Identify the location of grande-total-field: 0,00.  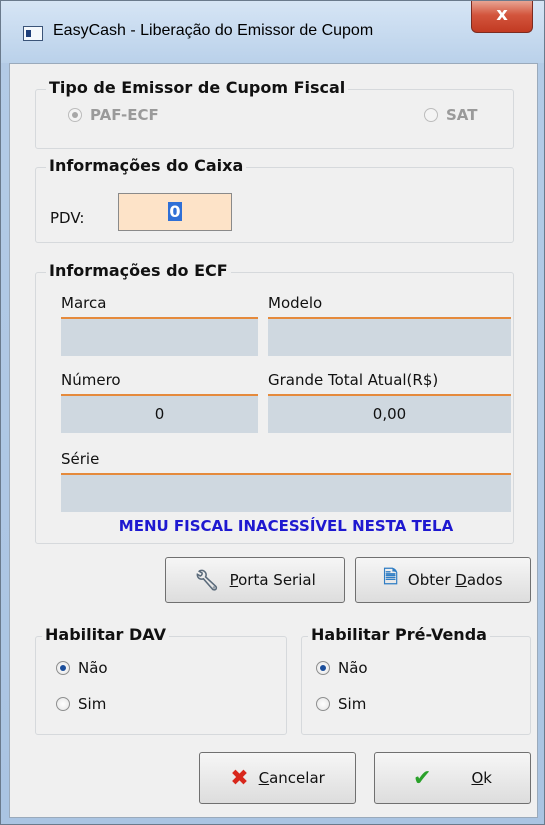
(389, 413).